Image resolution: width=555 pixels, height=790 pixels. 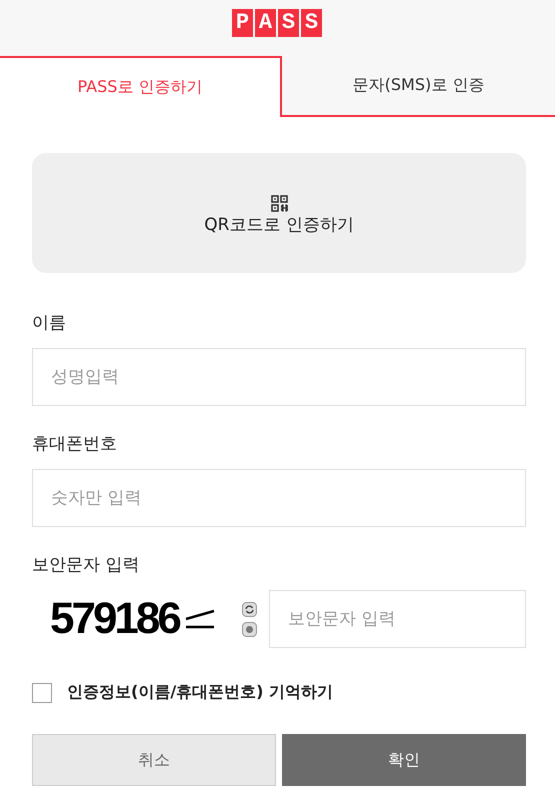 What do you see at coordinates (279, 213) in the screenshot?
I see `qr-auth-button: QR코드로 인증하기` at bounding box center [279, 213].